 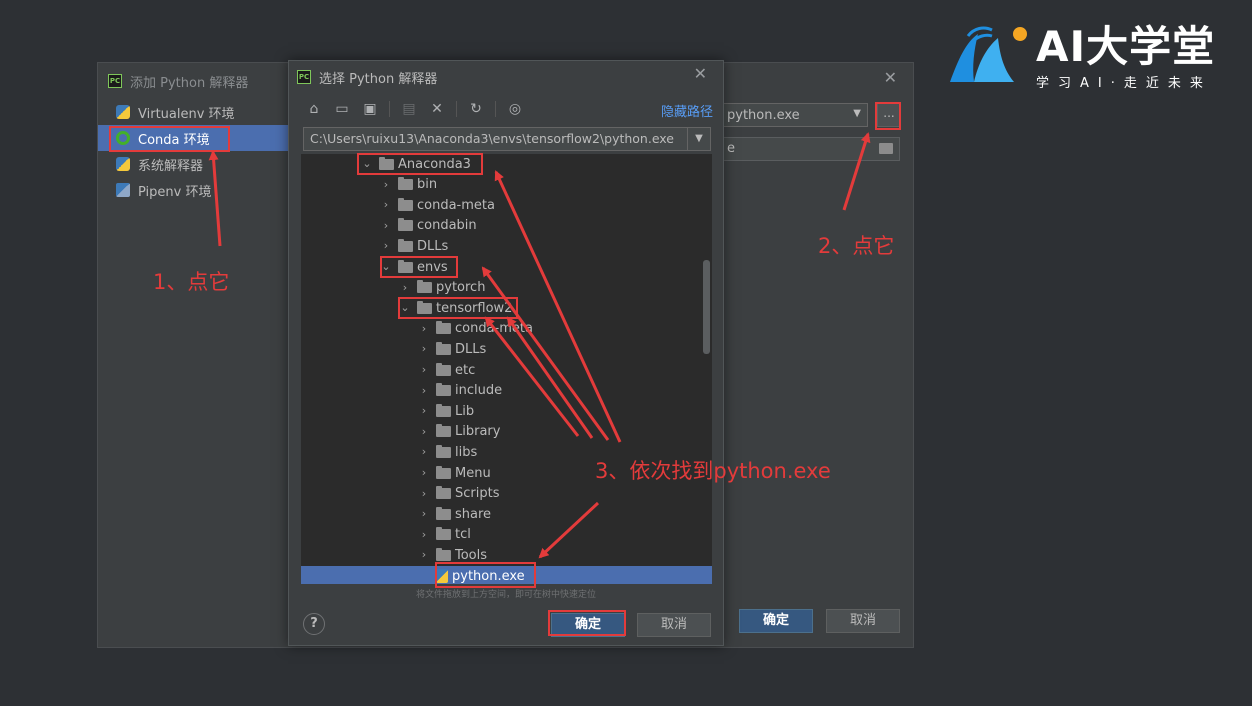 I want to click on interpreter-select: python.exe ▼, so click(x=795, y=115).